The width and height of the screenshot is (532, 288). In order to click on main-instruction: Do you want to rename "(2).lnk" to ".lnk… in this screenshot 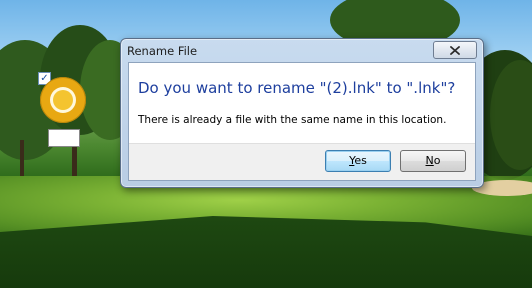, I will do `click(297, 88)`.